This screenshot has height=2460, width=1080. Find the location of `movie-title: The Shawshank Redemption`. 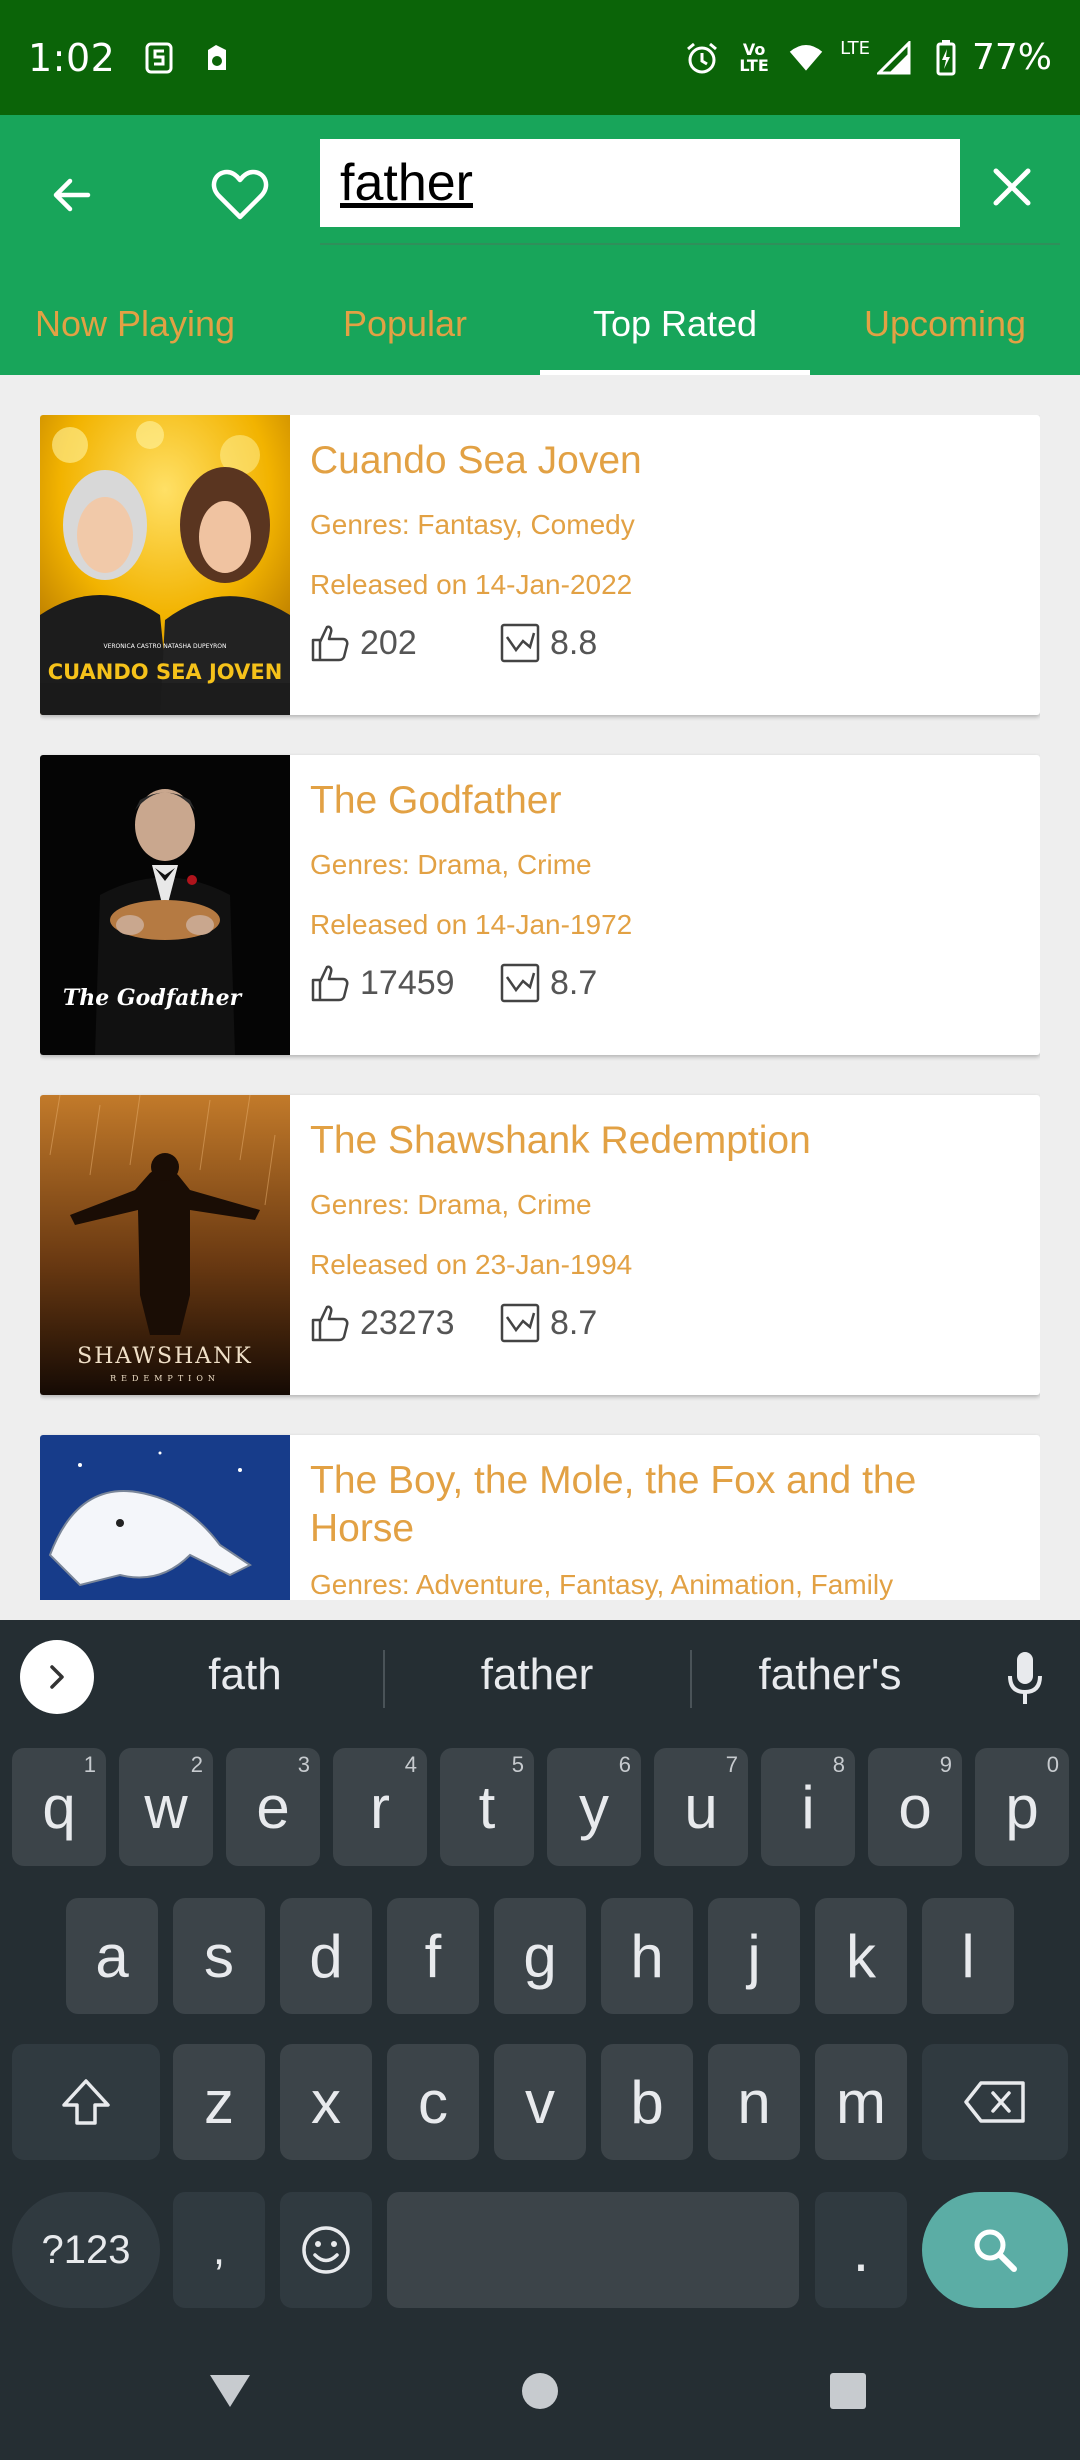

movie-title: The Shawshank Redemption is located at coordinates (665, 1141).